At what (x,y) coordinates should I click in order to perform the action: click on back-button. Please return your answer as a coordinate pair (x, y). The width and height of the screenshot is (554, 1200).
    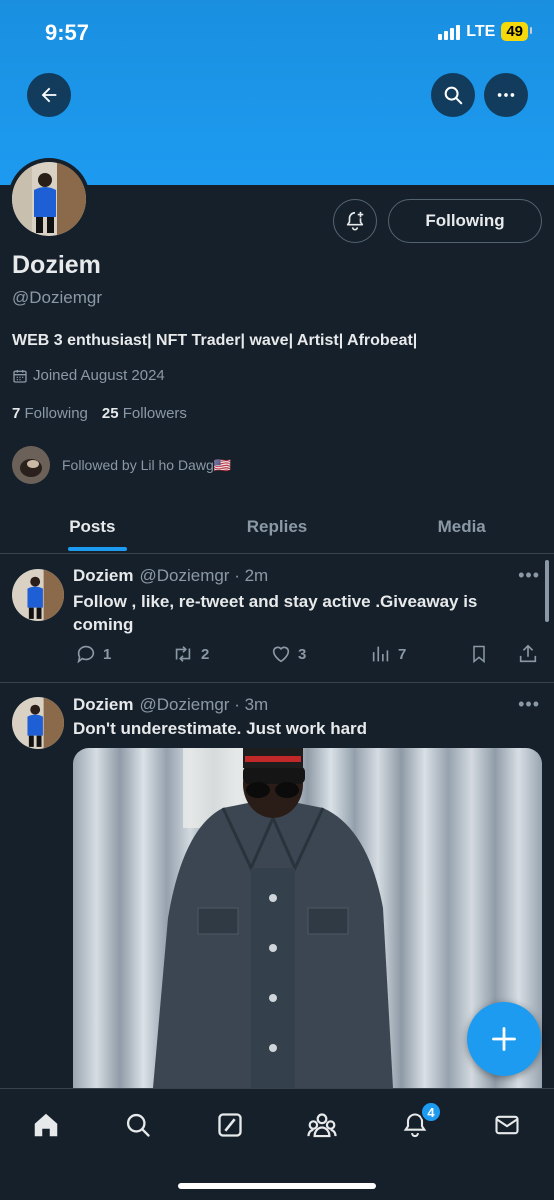
    Looking at the image, I should click on (49, 95).